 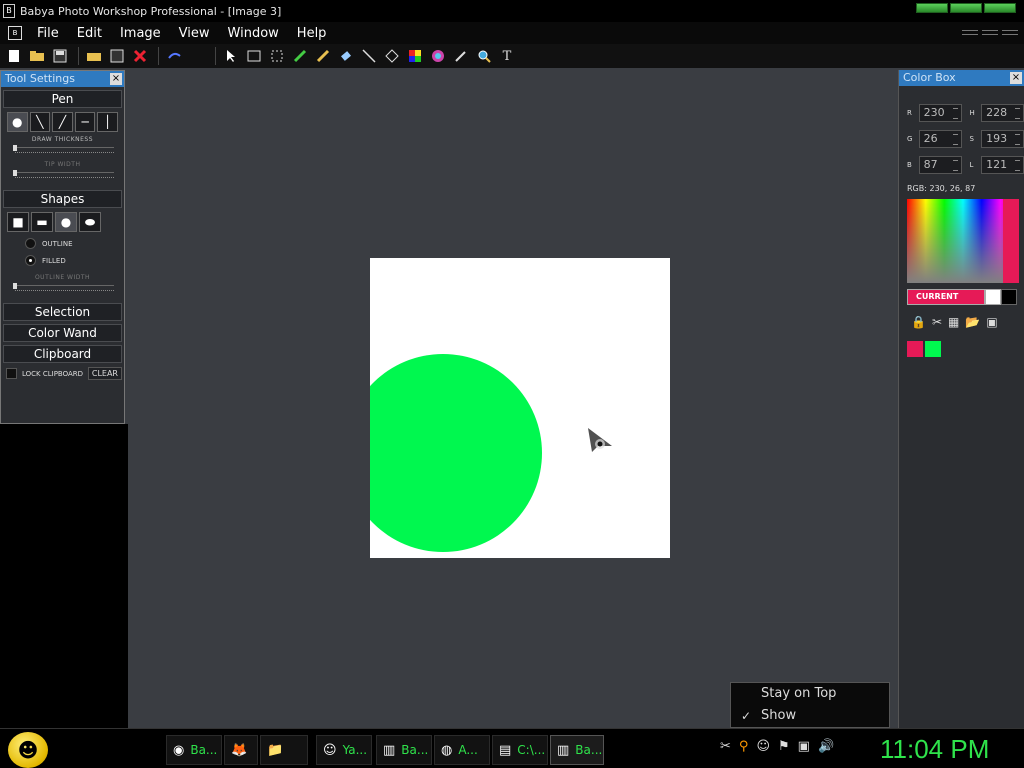 What do you see at coordinates (1009, 297) in the screenshot?
I see `black-swatch` at bounding box center [1009, 297].